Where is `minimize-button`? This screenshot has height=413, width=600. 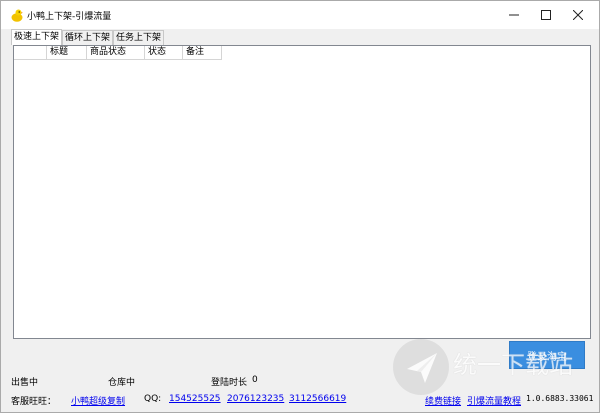
minimize-button is located at coordinates (514, 15).